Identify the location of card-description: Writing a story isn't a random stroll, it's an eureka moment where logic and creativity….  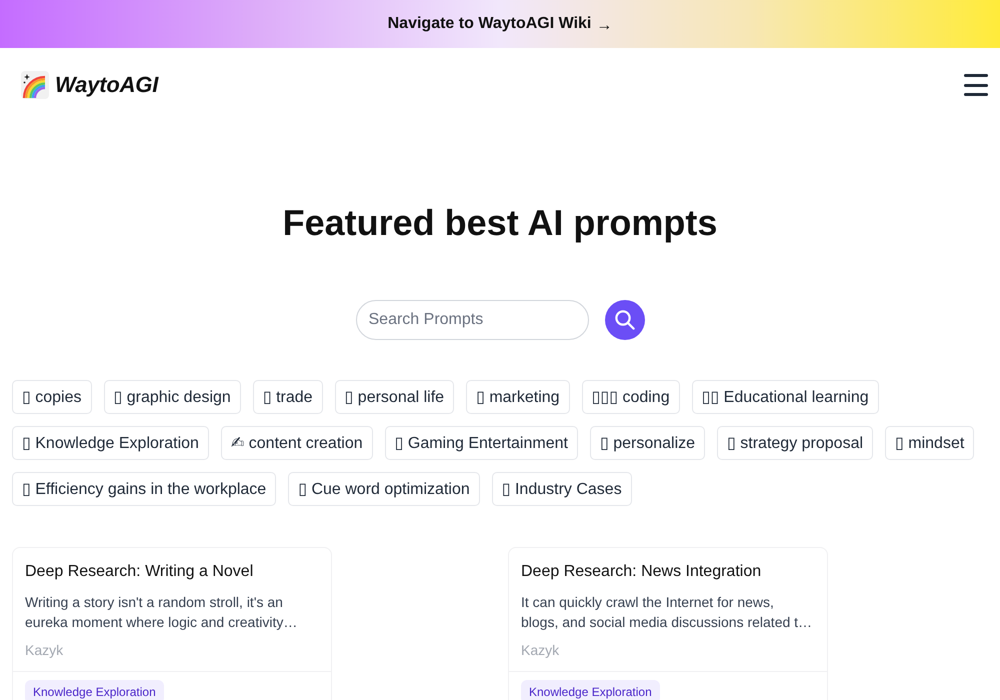
(161, 612).